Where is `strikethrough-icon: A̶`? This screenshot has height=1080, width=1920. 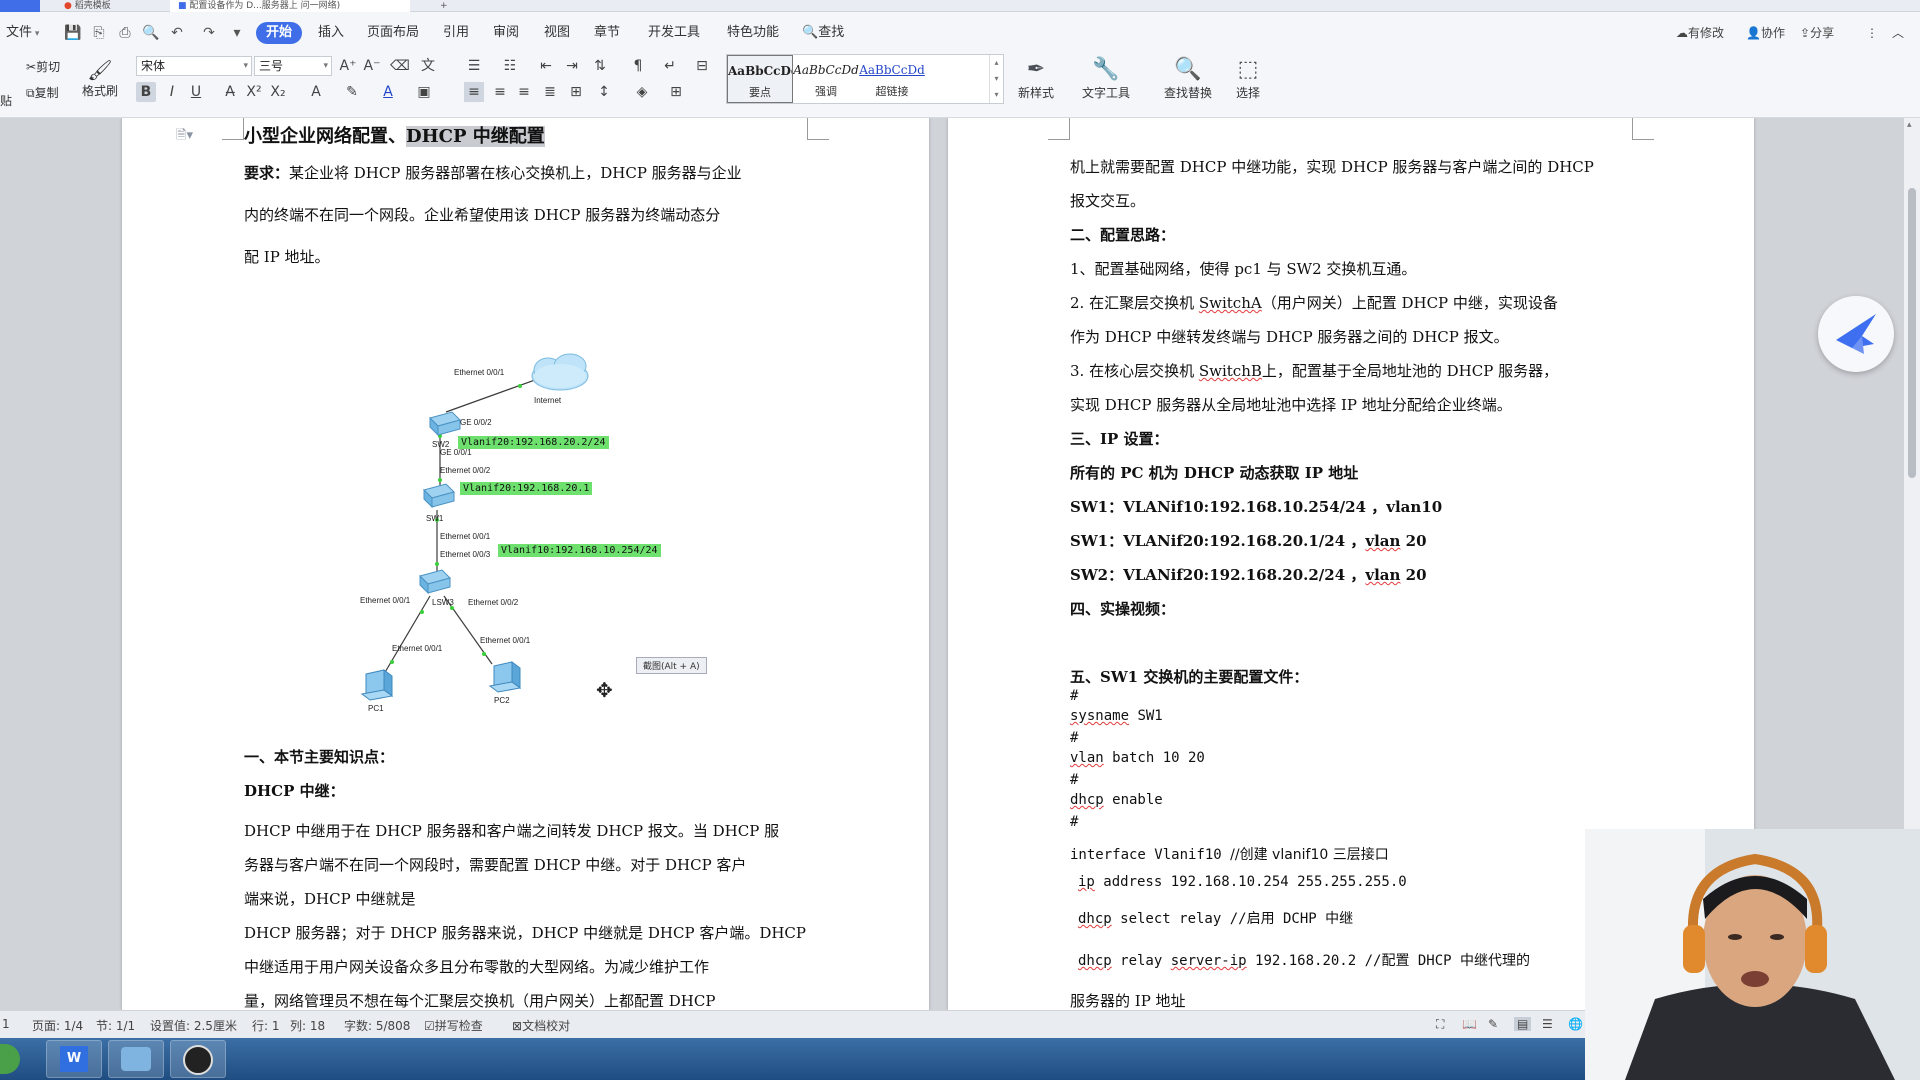 strikethrough-icon: A̶ is located at coordinates (230, 92).